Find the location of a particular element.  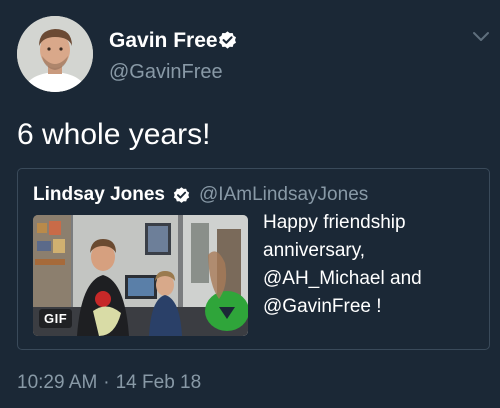

avatar is located at coordinates (55, 54).